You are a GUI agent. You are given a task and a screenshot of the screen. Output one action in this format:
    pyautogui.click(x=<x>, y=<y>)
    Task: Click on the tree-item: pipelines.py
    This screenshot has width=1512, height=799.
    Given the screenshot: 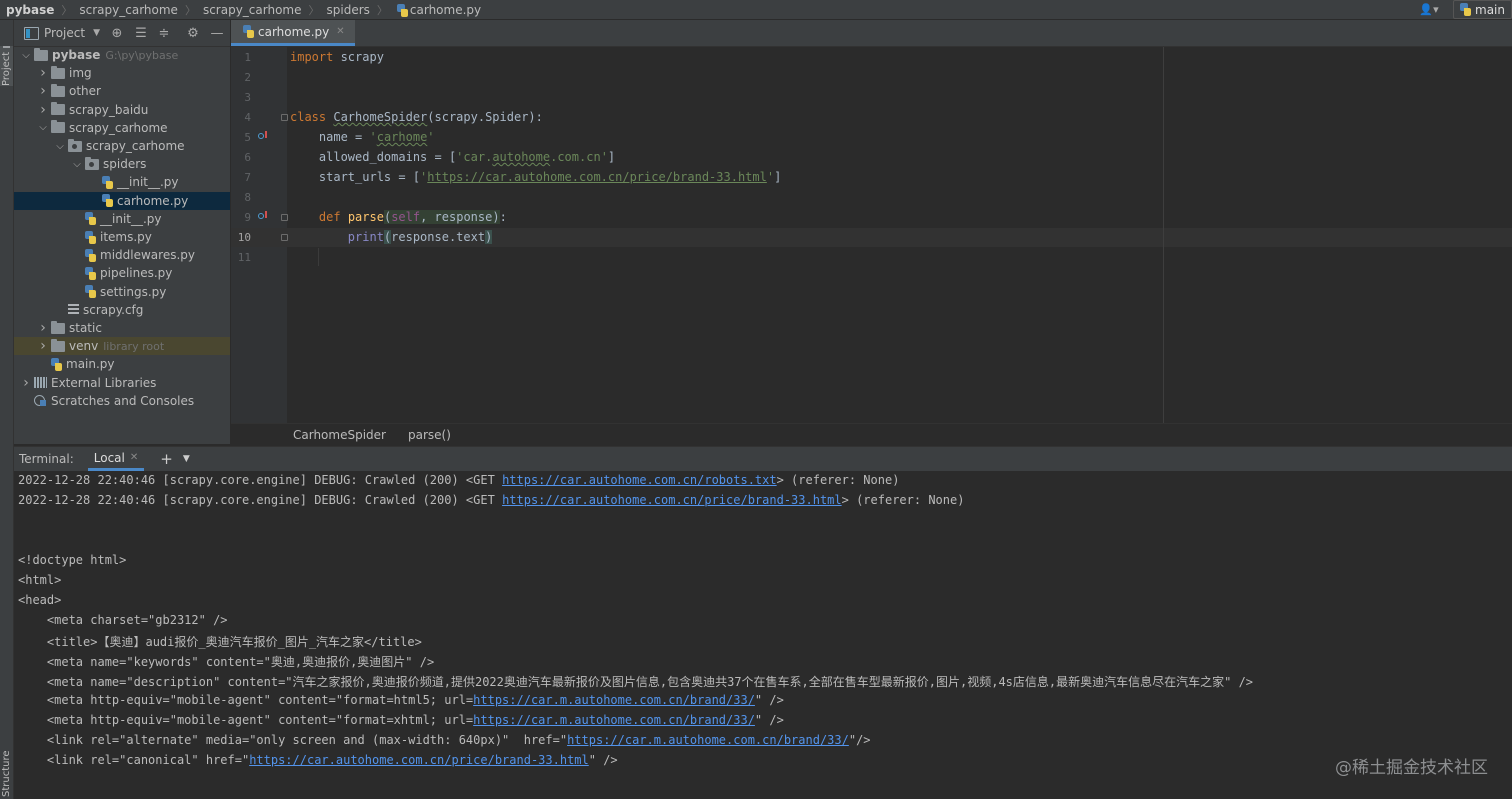 What is the action you would take?
    pyautogui.click(x=122, y=273)
    